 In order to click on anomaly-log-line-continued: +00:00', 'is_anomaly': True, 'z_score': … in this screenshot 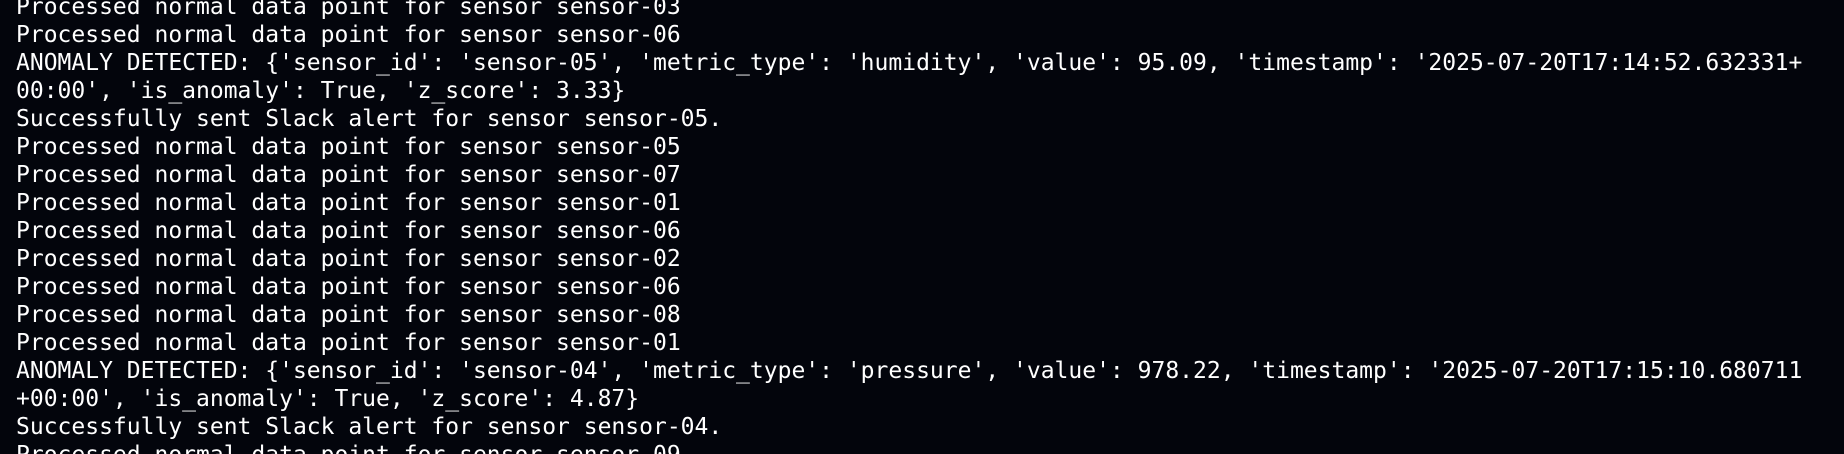, I will do `click(328, 399)`.